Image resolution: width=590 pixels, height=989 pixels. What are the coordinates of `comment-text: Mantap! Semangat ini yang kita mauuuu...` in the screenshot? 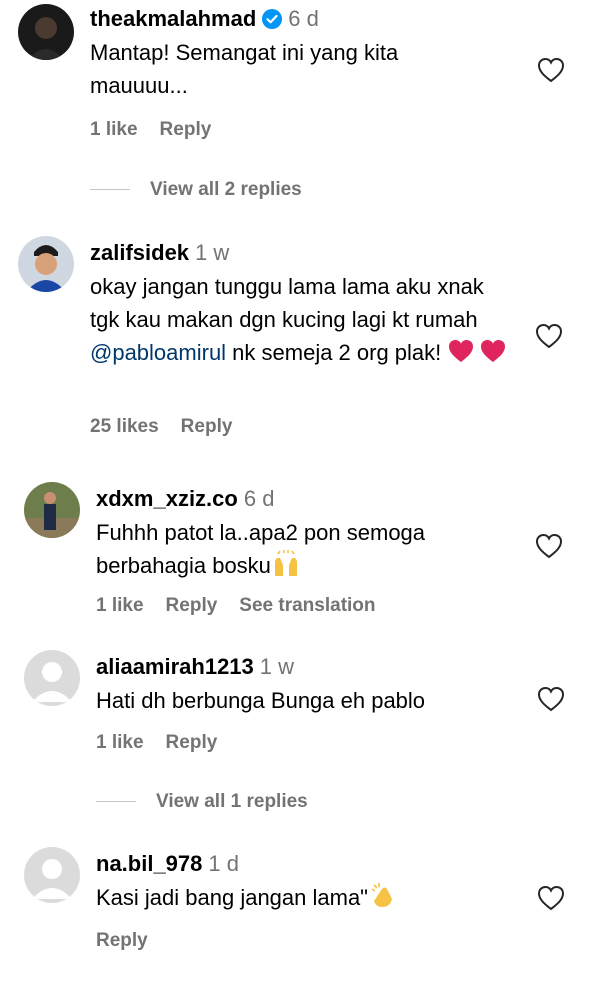 It's located at (244, 69).